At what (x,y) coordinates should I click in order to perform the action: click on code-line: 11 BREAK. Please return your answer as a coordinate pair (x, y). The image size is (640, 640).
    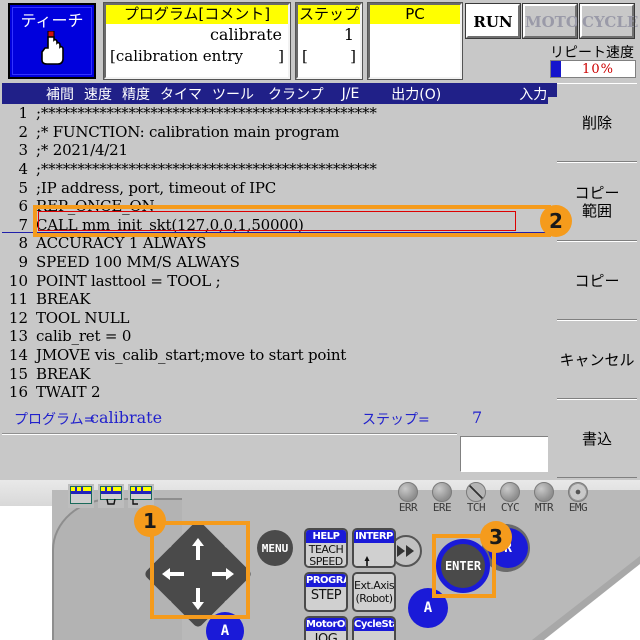
    Looking at the image, I should click on (278, 299).